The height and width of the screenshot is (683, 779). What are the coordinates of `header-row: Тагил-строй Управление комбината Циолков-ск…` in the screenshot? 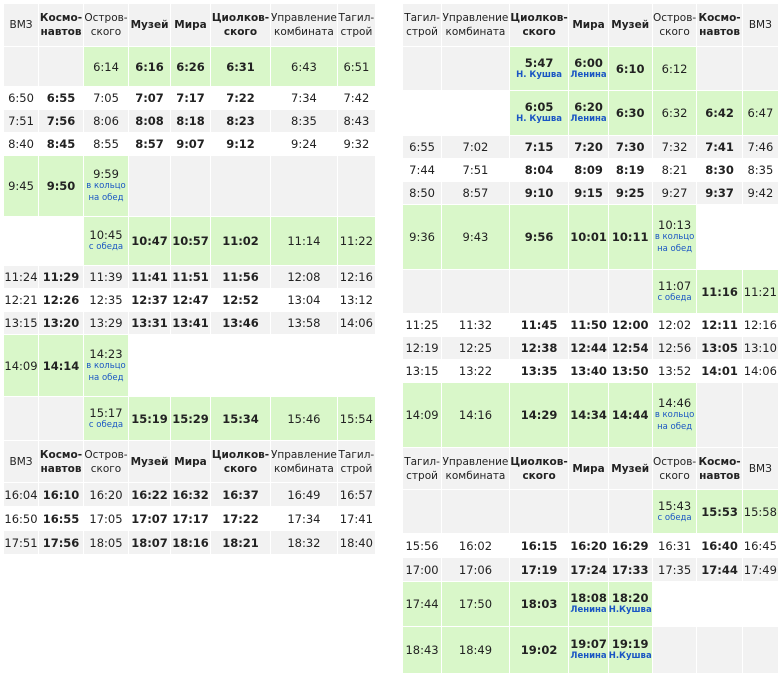 It's located at (590, 468).